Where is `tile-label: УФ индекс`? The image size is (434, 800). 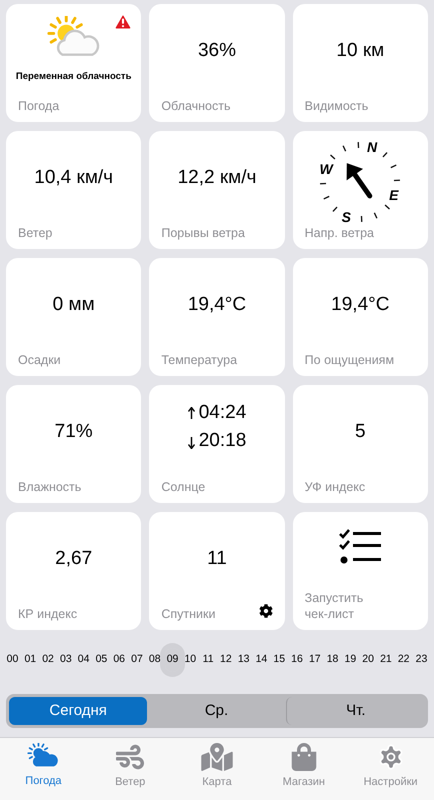
tile-label: УФ индекс is located at coordinates (335, 487).